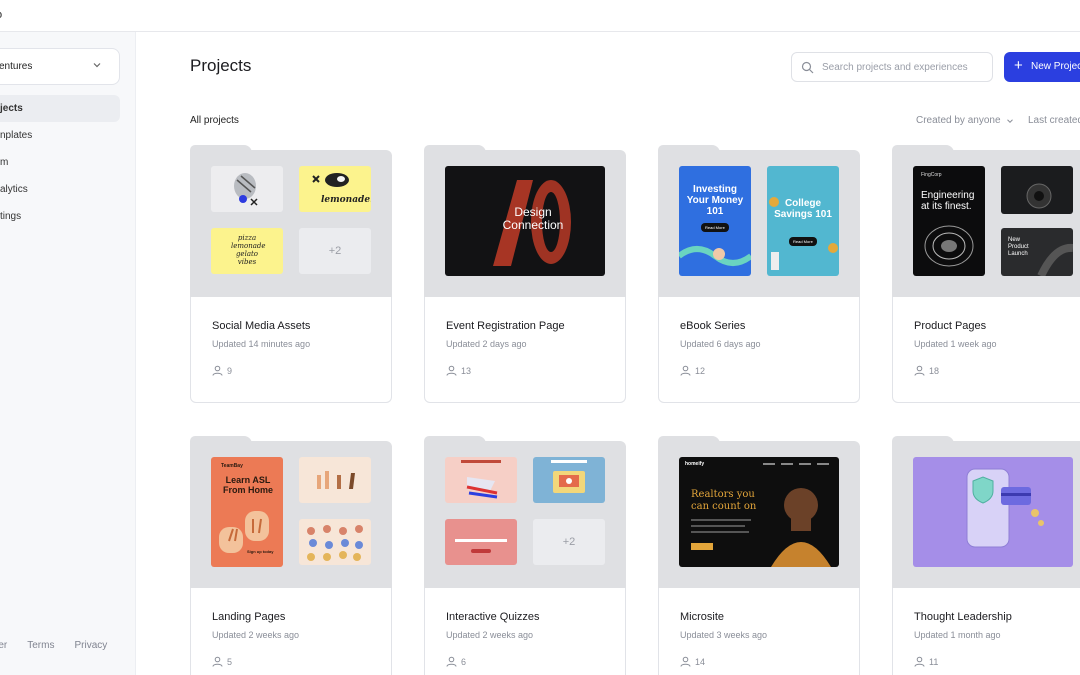 This screenshot has width=1080, height=675. Describe the element at coordinates (335, 480) in the screenshot. I see `thumbnail-asl-hands` at that location.